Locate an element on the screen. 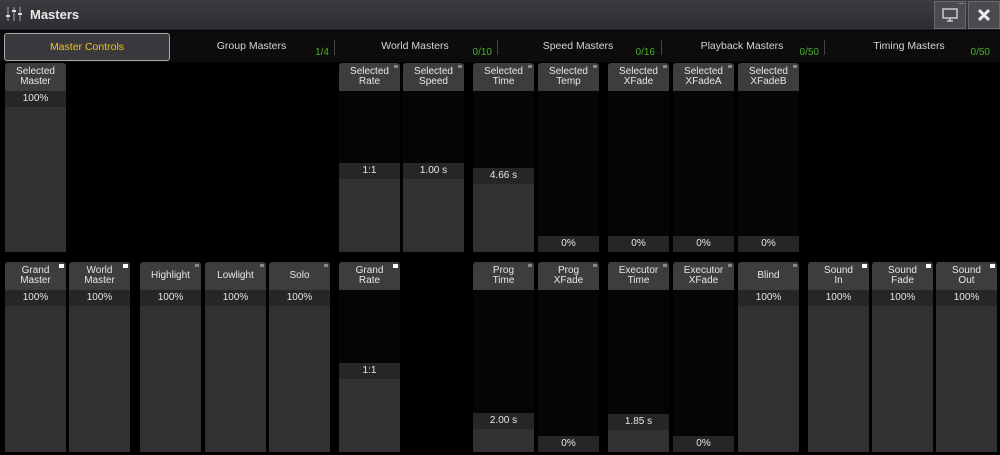 The width and height of the screenshot is (1000, 455). title-bar: Masters ··· is located at coordinates (500, 15).